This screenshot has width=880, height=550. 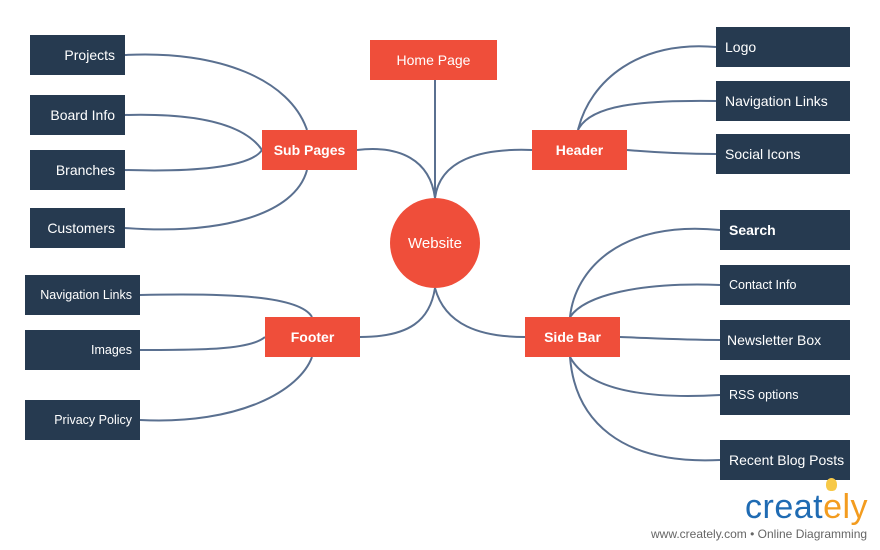 I want to click on node-sub-pages: Sub Pages, so click(x=309, y=150).